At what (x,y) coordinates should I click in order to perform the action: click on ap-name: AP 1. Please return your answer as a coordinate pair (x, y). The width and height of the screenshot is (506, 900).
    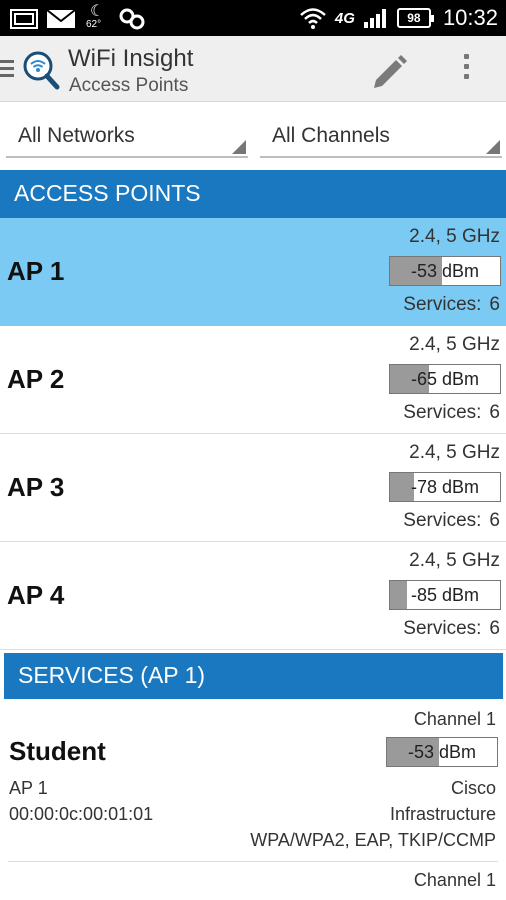
    Looking at the image, I should click on (36, 271).